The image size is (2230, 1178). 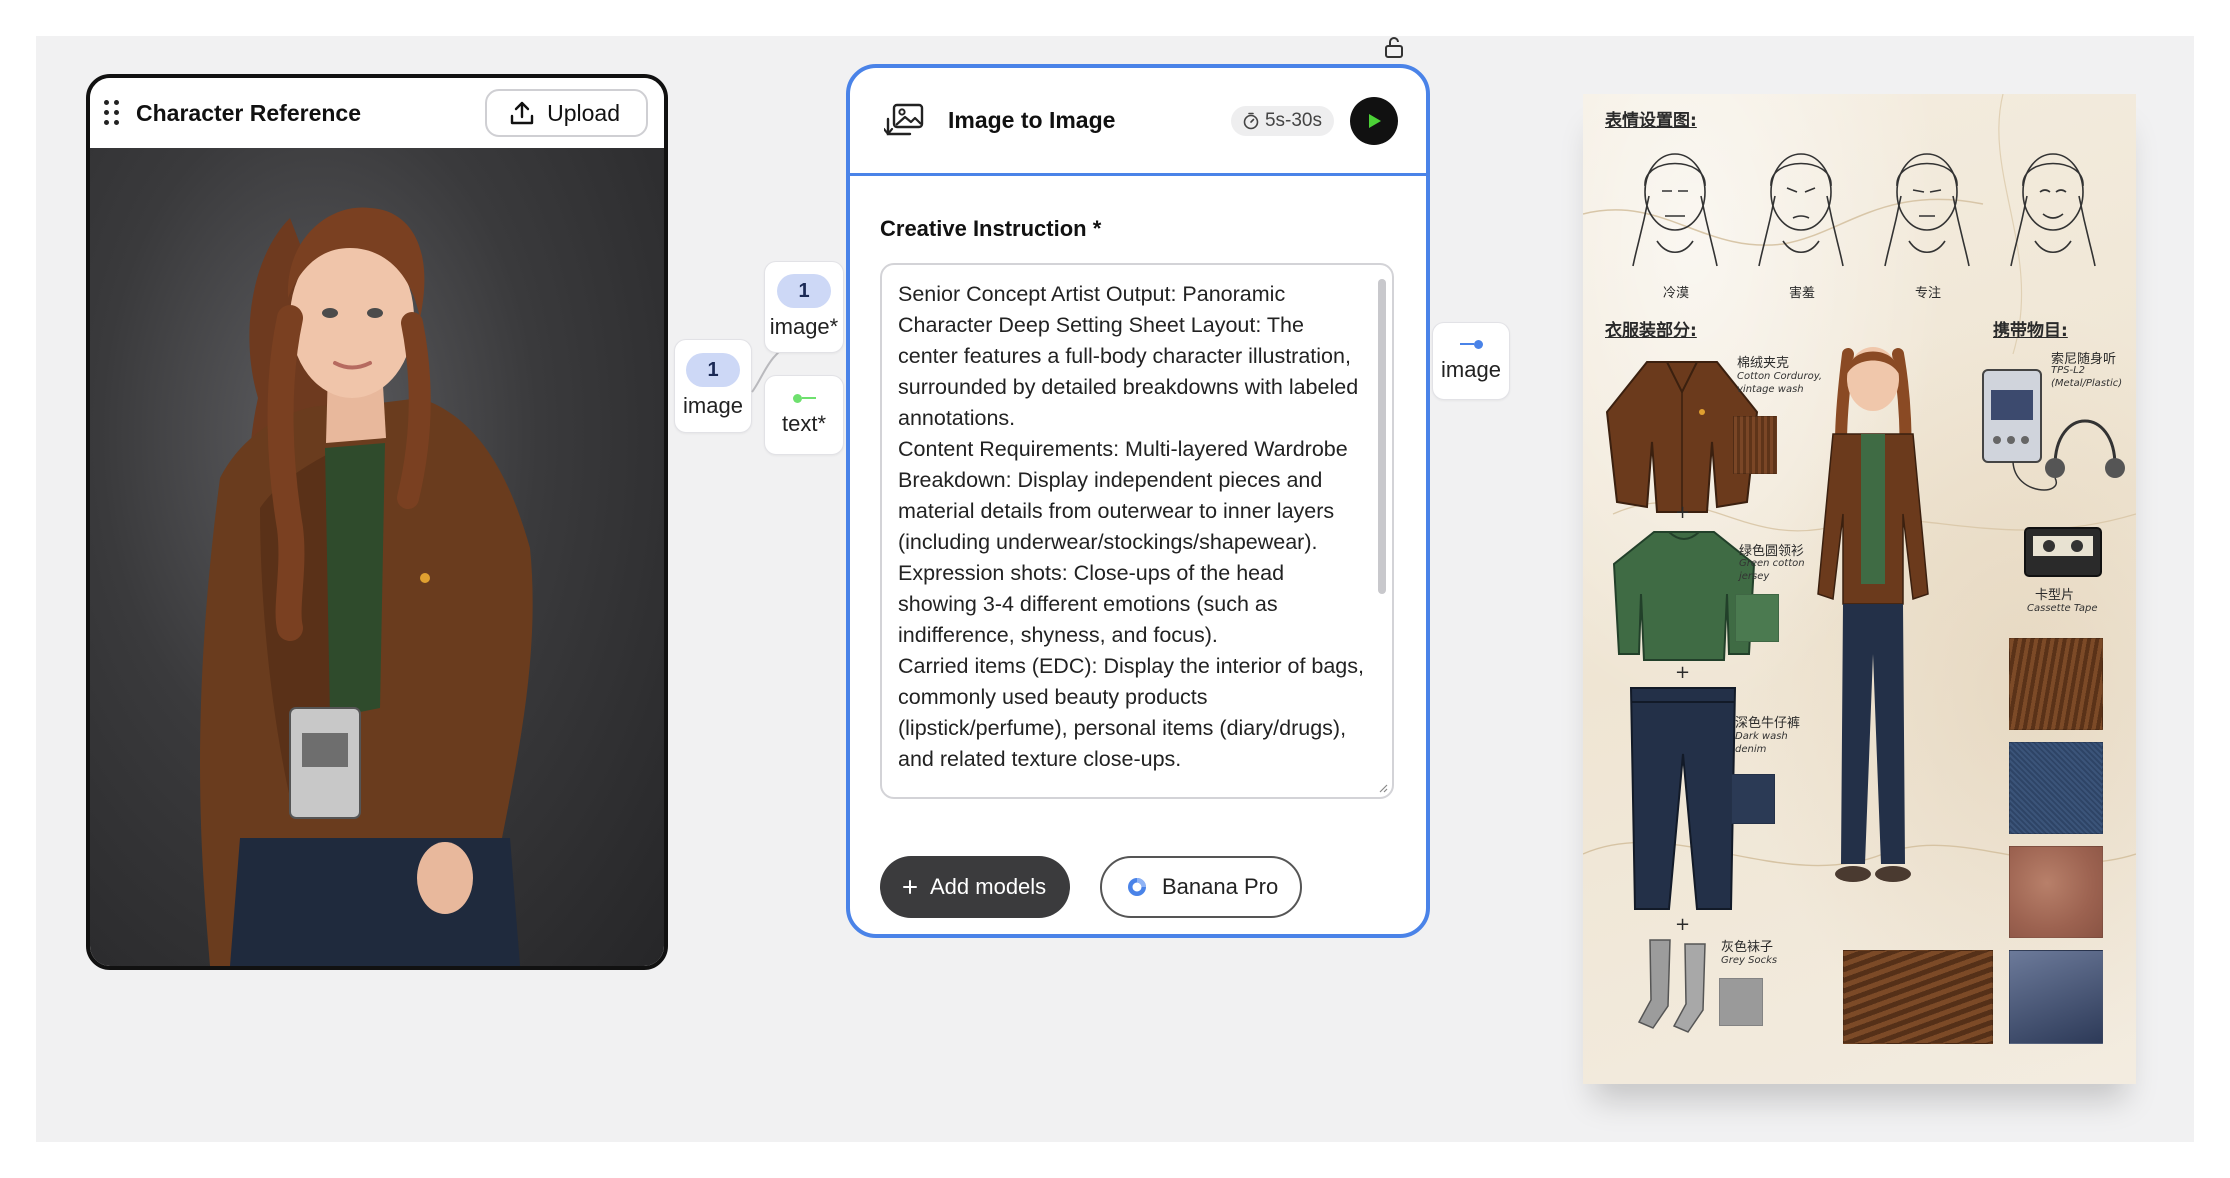 I want to click on reference-image-port-label: image, so click(x=713, y=405).